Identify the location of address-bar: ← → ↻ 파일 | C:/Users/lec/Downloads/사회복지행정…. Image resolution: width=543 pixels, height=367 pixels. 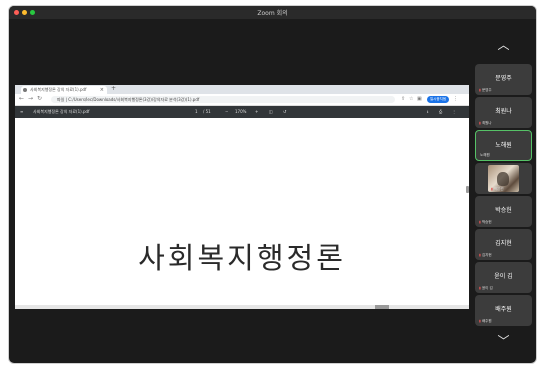
(242, 100).